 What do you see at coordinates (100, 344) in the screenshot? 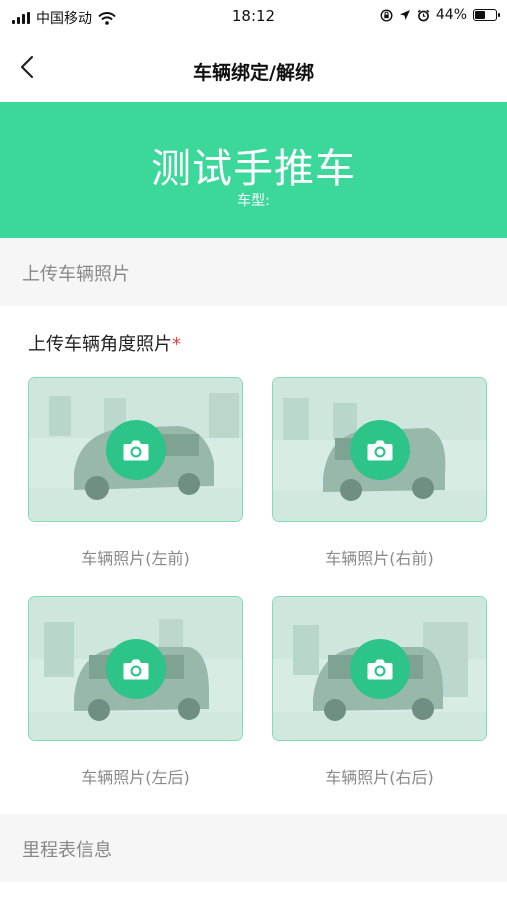
I see `upload-angle-label-text: 上传车辆角度照片` at bounding box center [100, 344].